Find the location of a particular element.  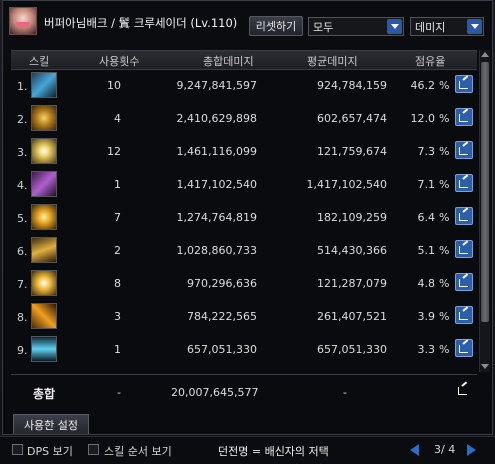

total-damage: 20,007,645,577 is located at coordinates (215, 392).